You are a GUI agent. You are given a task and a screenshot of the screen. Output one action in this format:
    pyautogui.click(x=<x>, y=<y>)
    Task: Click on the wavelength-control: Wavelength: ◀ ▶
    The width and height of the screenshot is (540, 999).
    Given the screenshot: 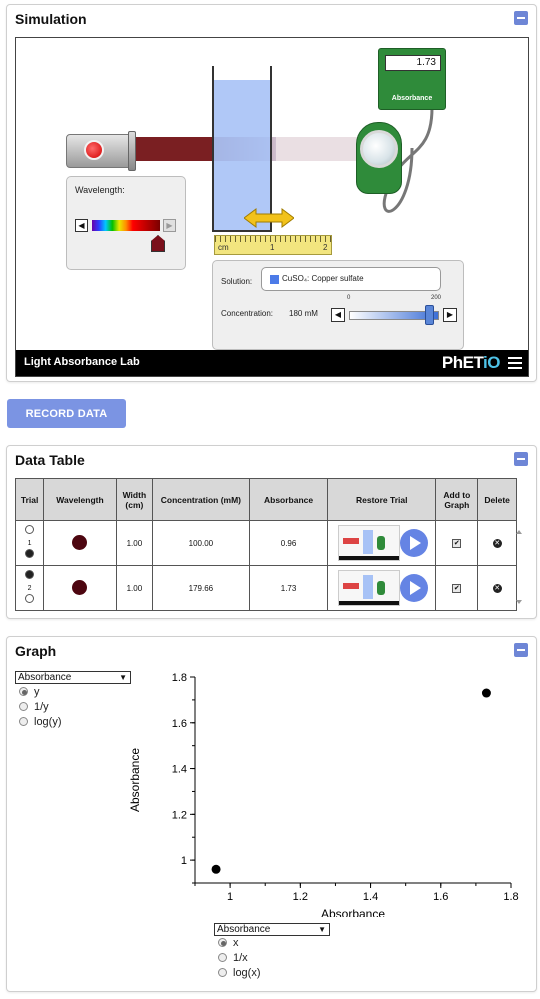 What is the action you would take?
    pyautogui.click(x=126, y=223)
    